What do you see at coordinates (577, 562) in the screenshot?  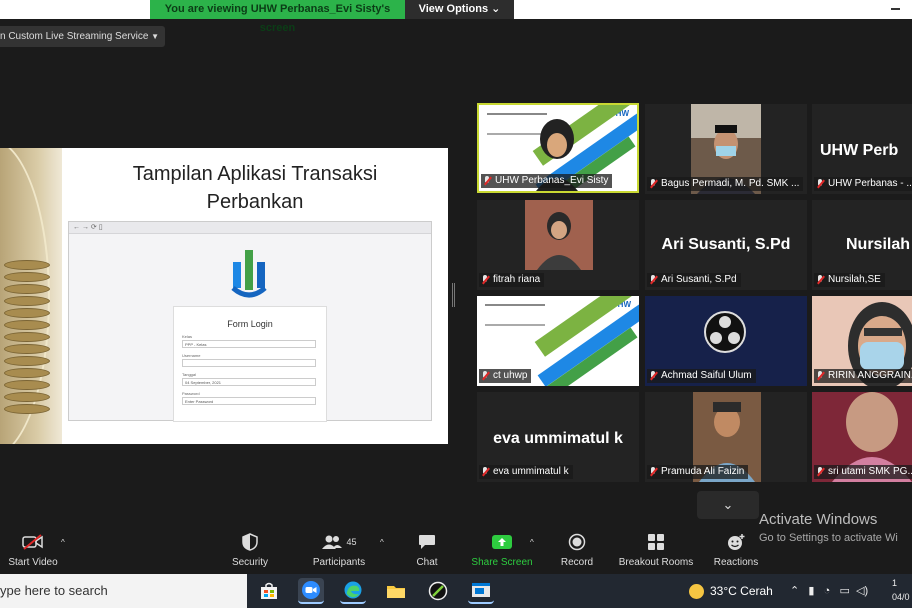 I see `record-label: Record` at bounding box center [577, 562].